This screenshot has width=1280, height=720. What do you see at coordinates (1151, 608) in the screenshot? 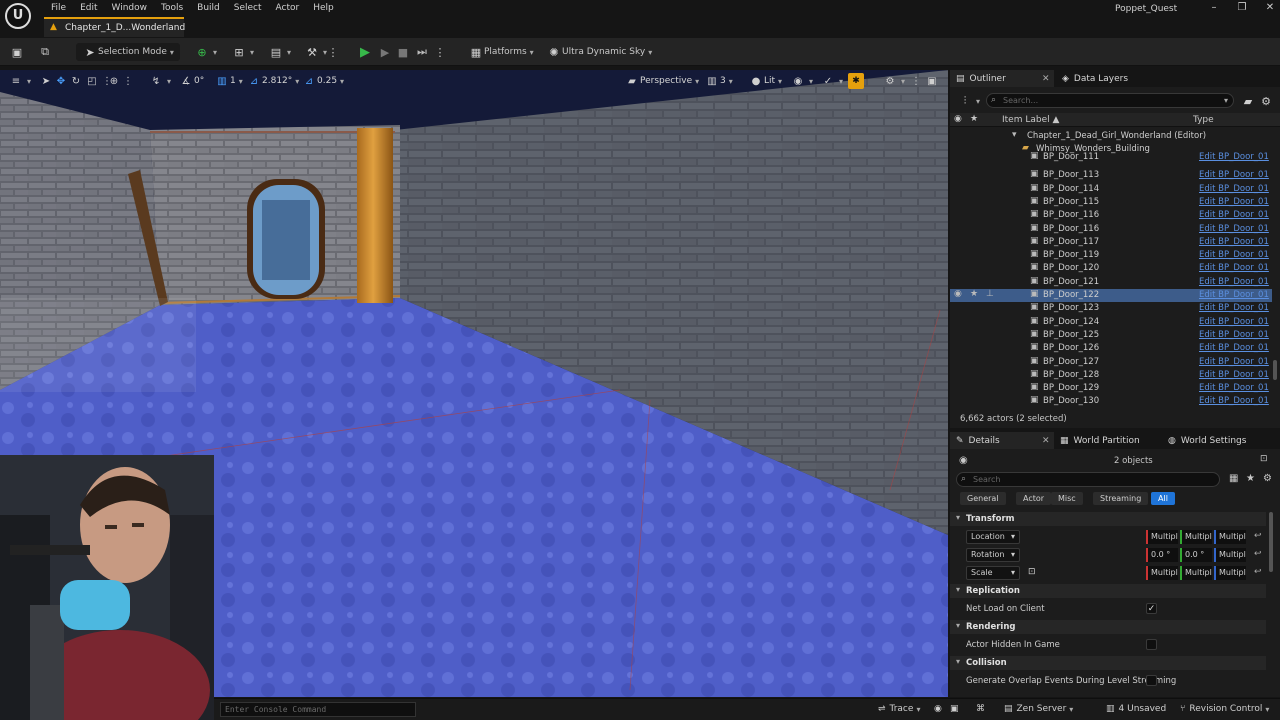
I see `net-load-checkbox: ✓` at bounding box center [1151, 608].